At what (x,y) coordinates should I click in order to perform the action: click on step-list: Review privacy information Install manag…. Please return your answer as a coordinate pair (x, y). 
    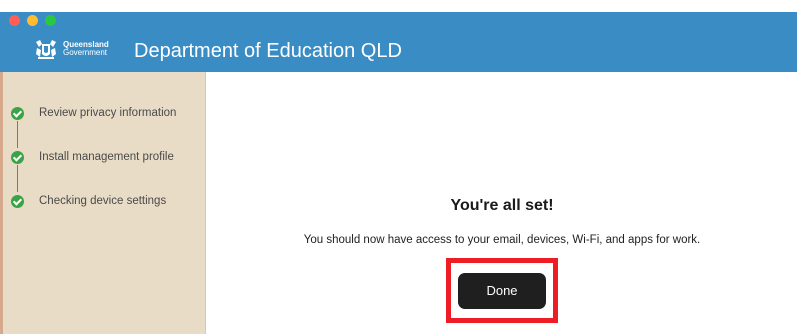
    Looking at the image, I should click on (100, 157).